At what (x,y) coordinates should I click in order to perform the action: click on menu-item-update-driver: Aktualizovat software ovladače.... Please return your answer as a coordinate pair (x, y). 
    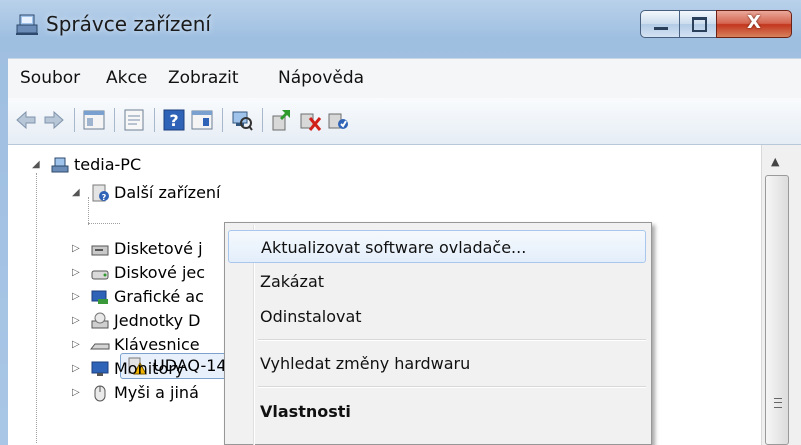
    Looking at the image, I should click on (437, 246).